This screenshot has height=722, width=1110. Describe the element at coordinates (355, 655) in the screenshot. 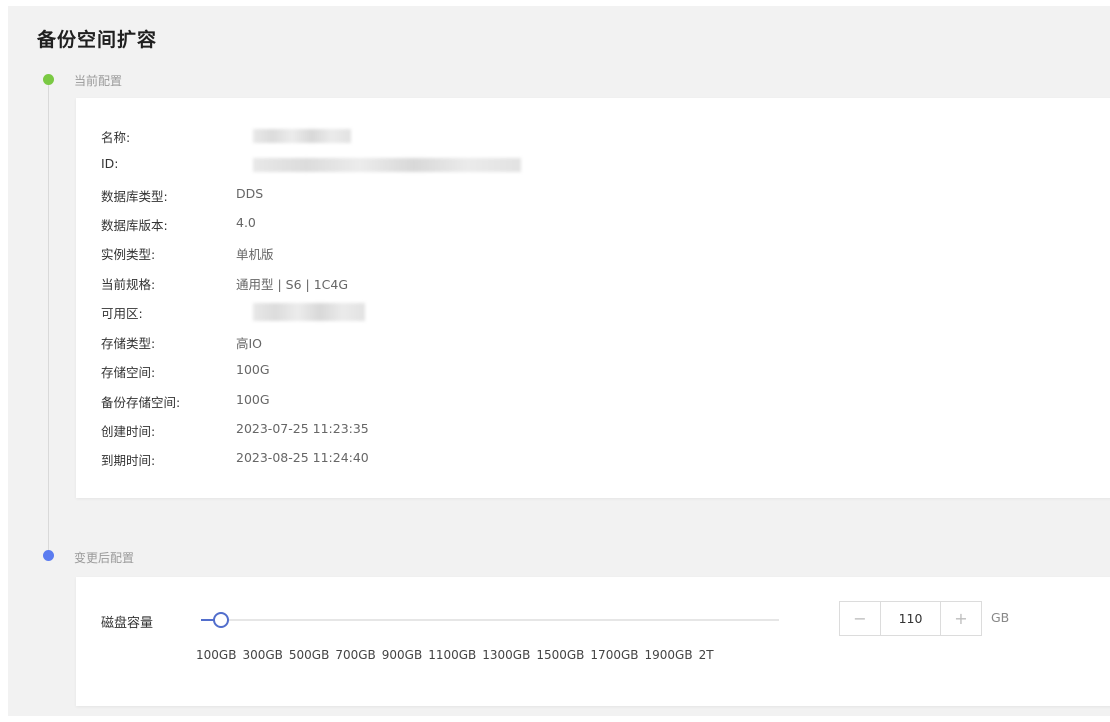

I see `tick-label: 700GB` at that location.